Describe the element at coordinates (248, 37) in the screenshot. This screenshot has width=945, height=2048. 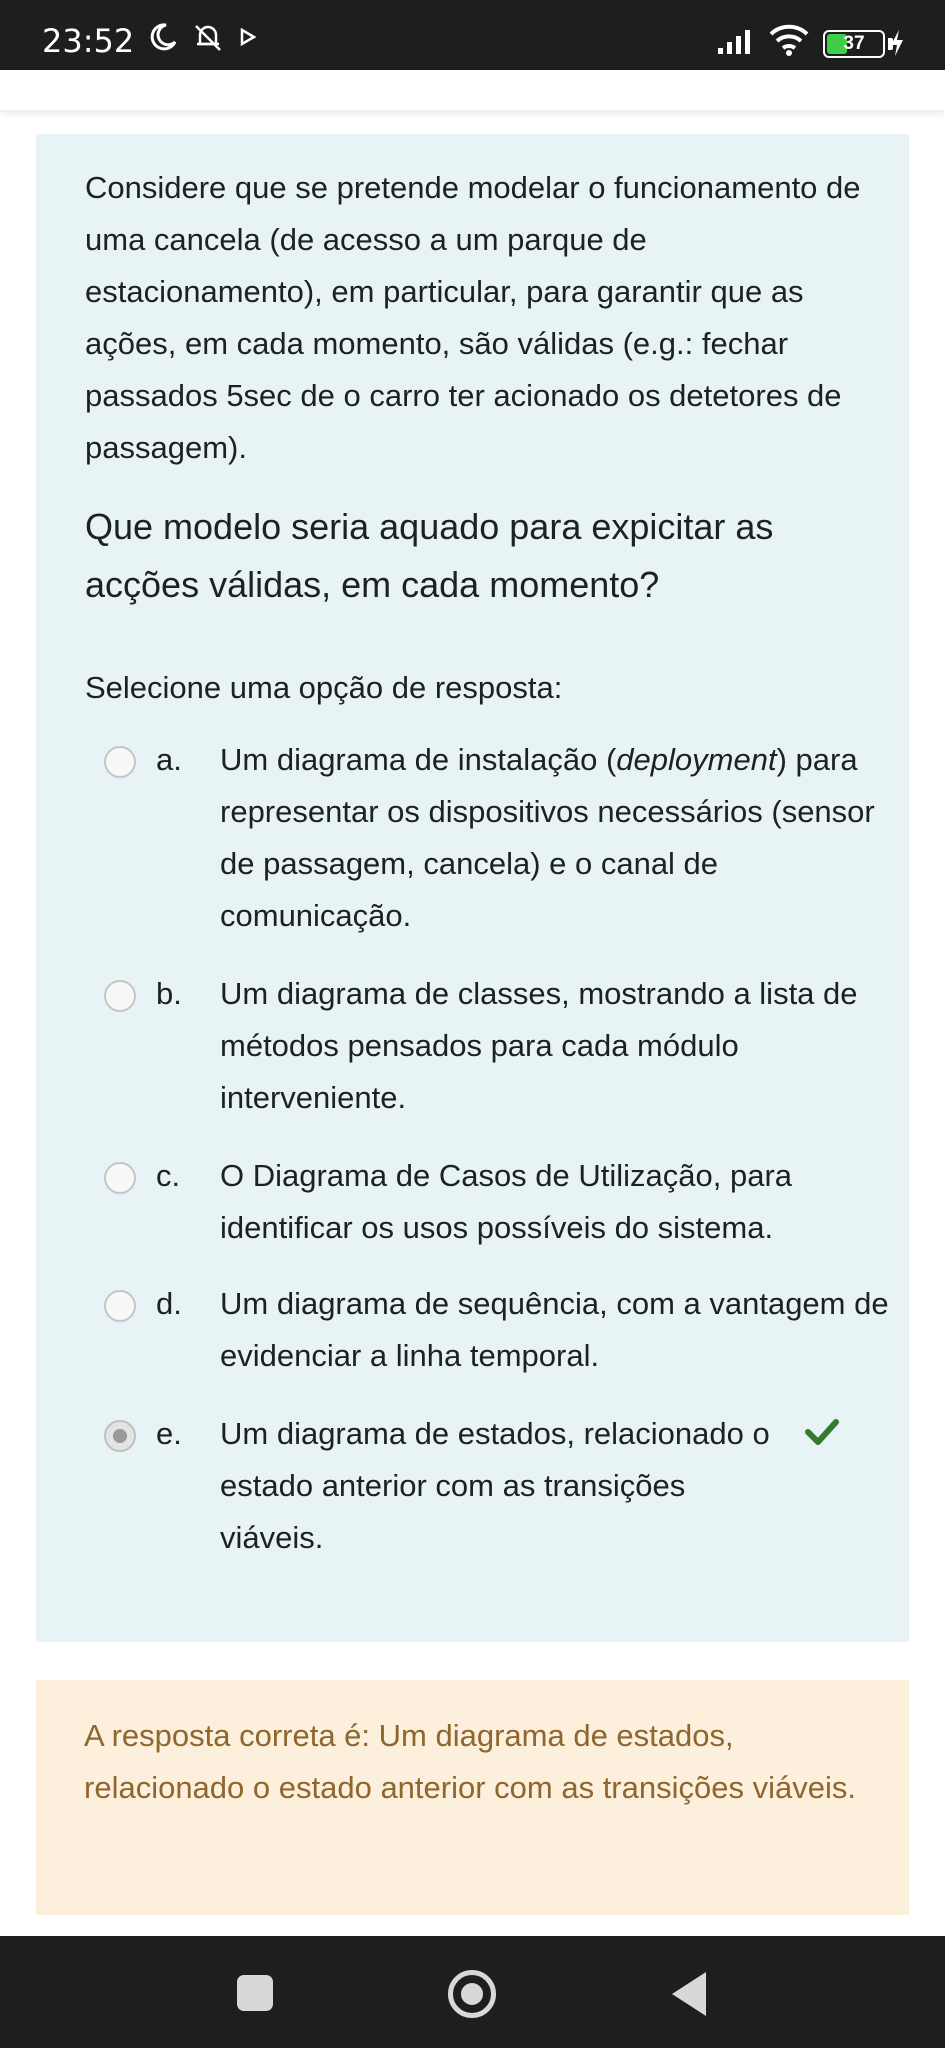
I see `play-icon` at that location.